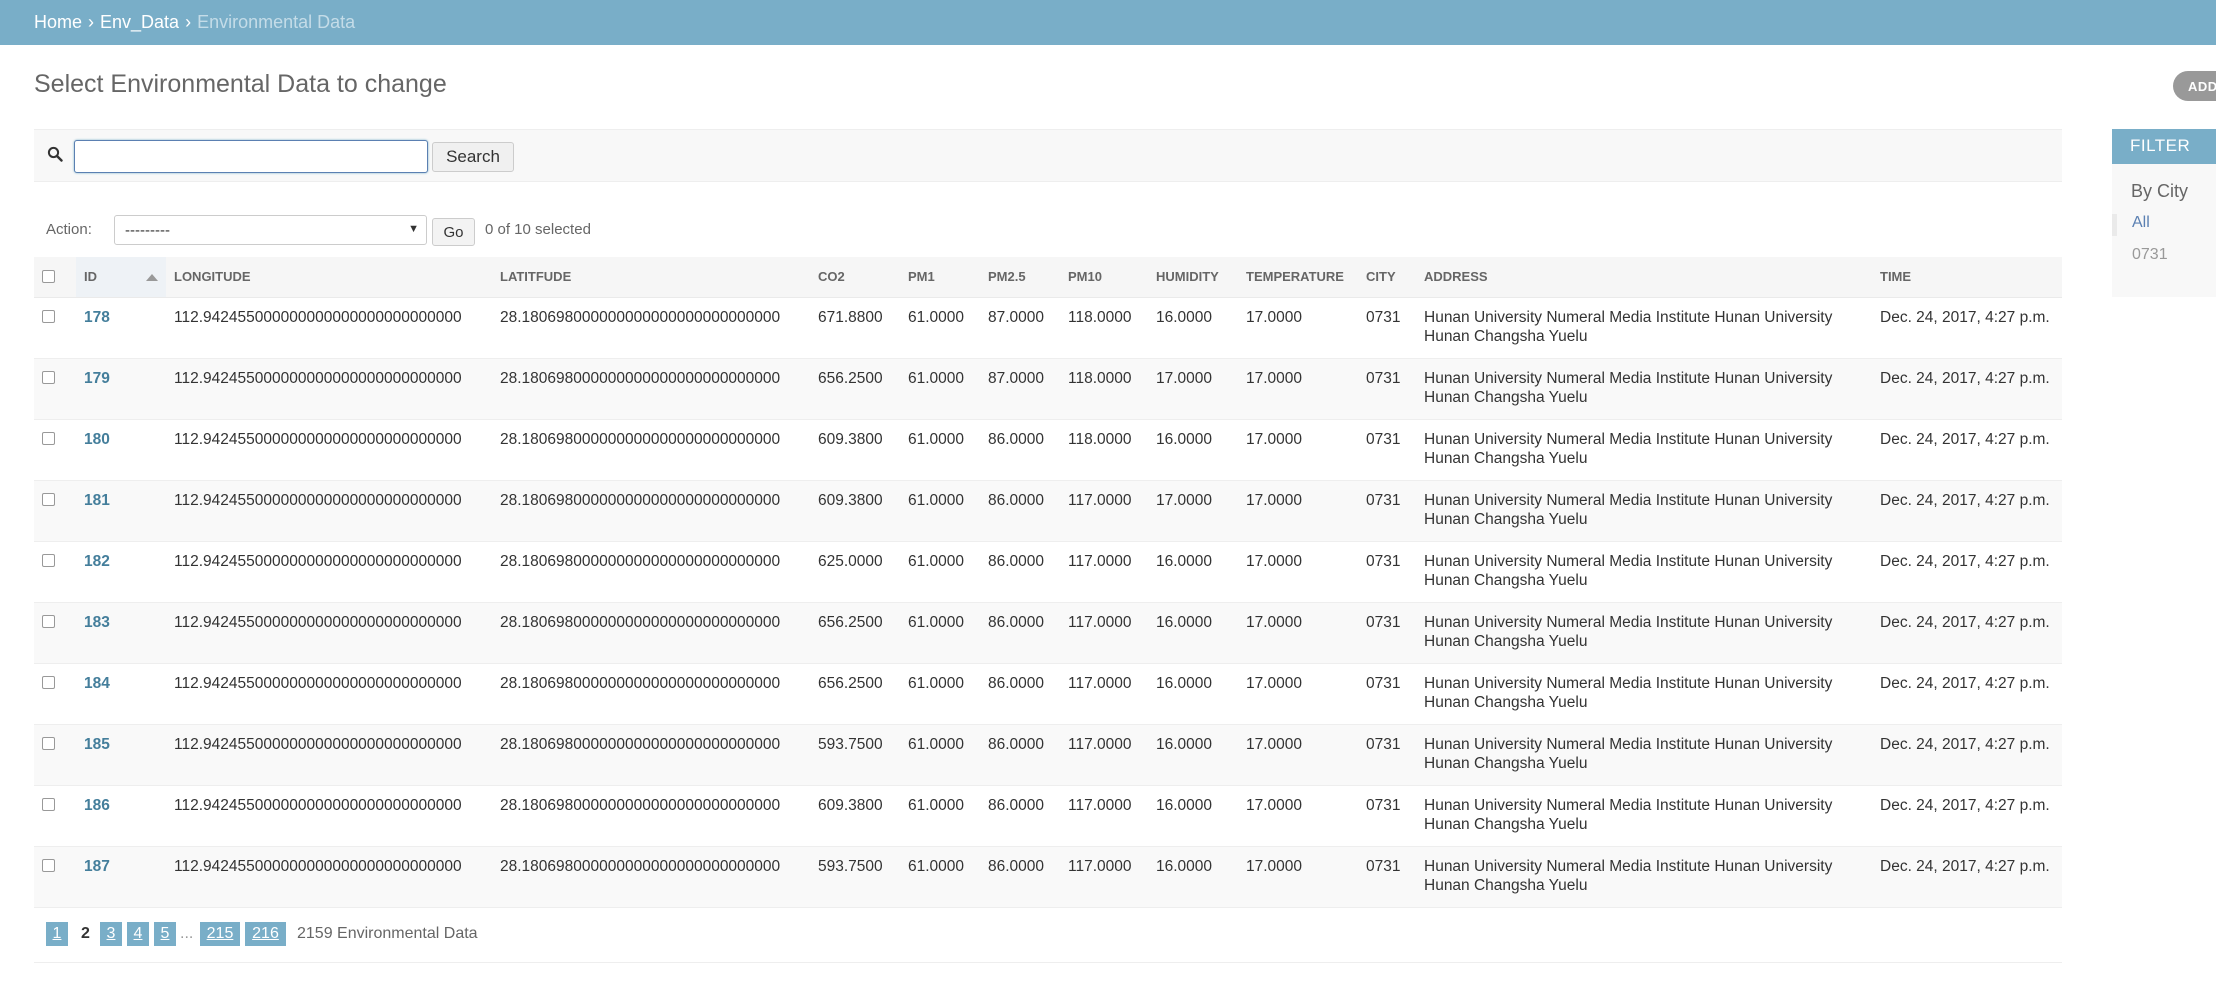 This screenshot has height=995, width=2216. Describe the element at coordinates (1048, 230) in the screenshot. I see `actions-bar: Action: --------- ▼ Go 0 of 10 selected` at that location.